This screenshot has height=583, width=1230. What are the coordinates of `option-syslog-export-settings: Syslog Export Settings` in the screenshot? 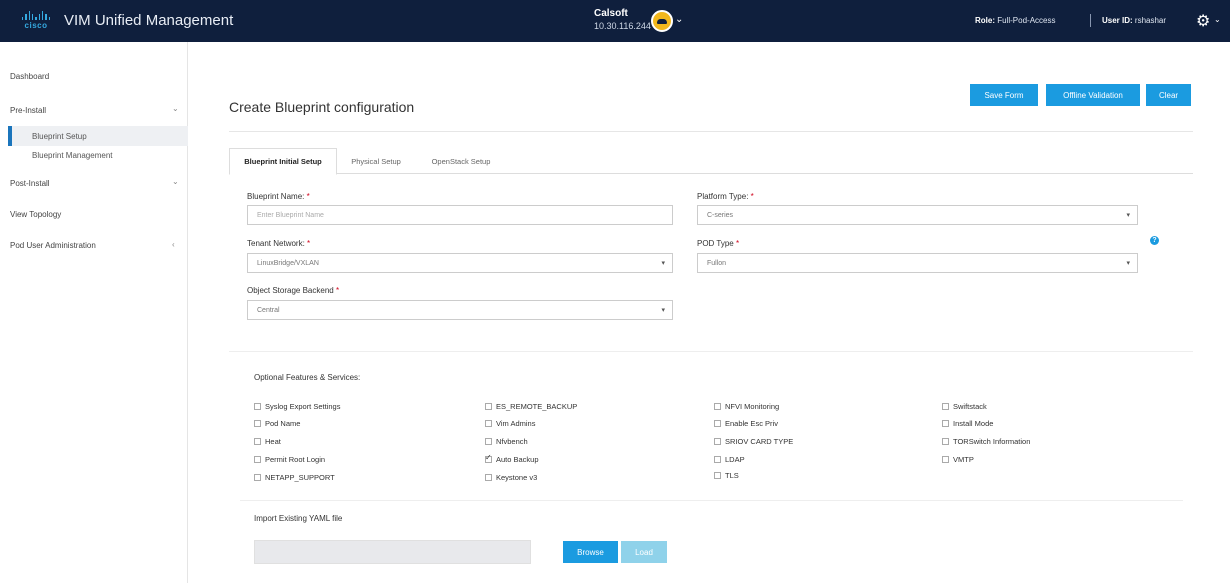 It's located at (297, 406).